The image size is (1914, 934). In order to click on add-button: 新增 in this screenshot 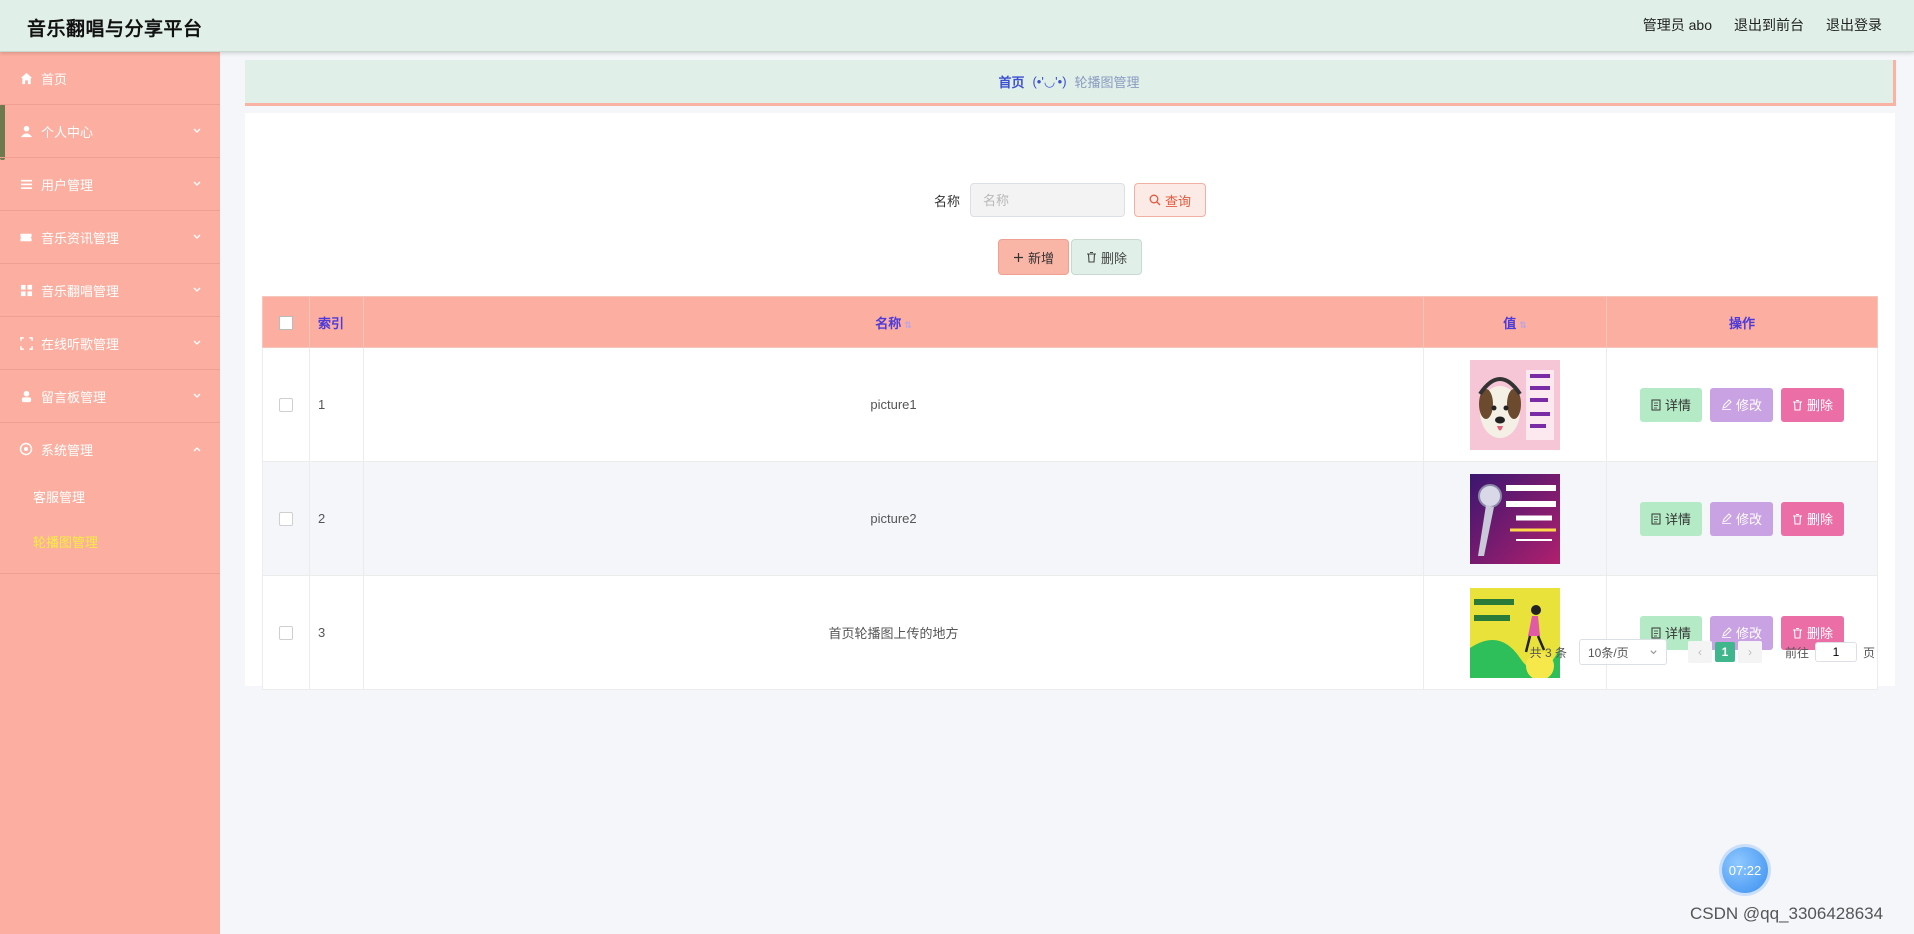, I will do `click(1033, 257)`.